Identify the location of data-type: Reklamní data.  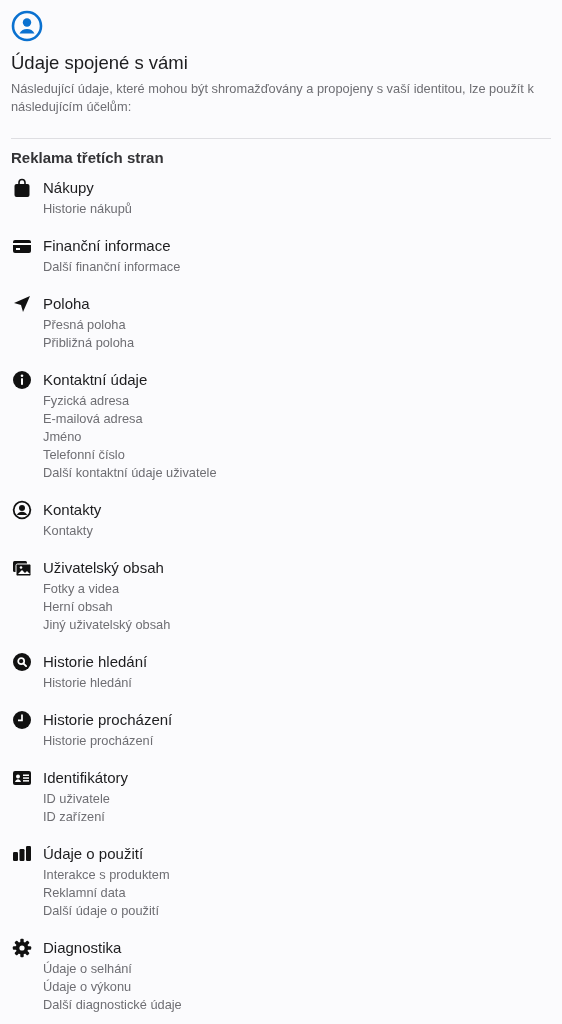
(85, 893).